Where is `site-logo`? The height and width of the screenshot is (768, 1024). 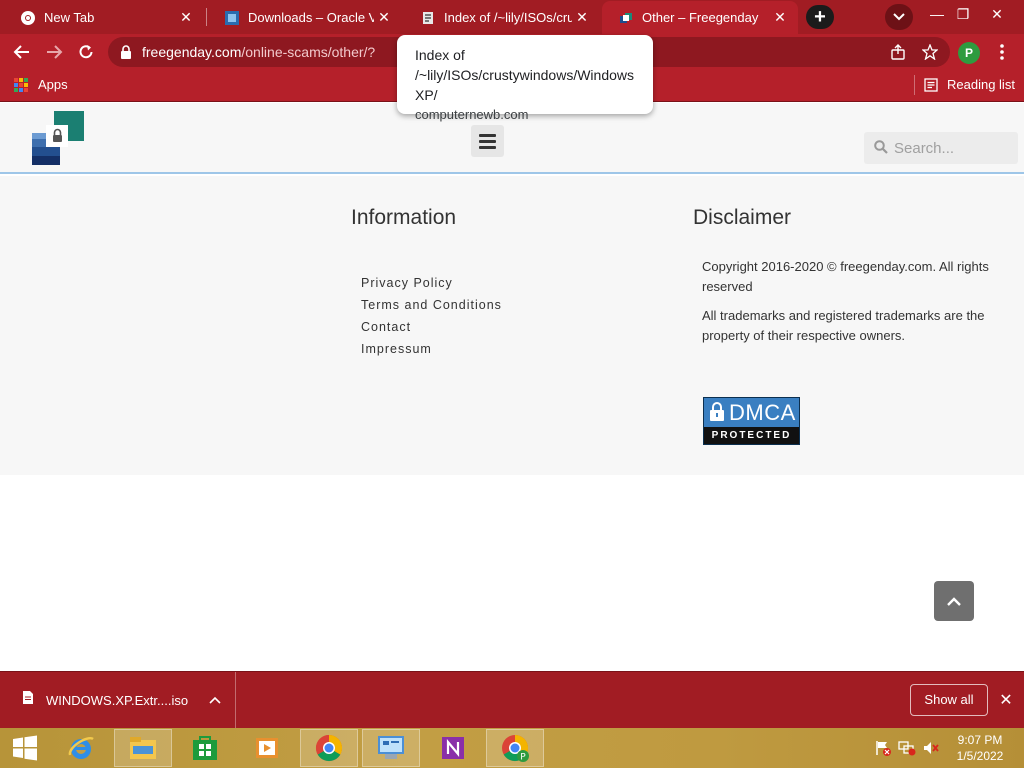
site-logo is located at coordinates (58, 138).